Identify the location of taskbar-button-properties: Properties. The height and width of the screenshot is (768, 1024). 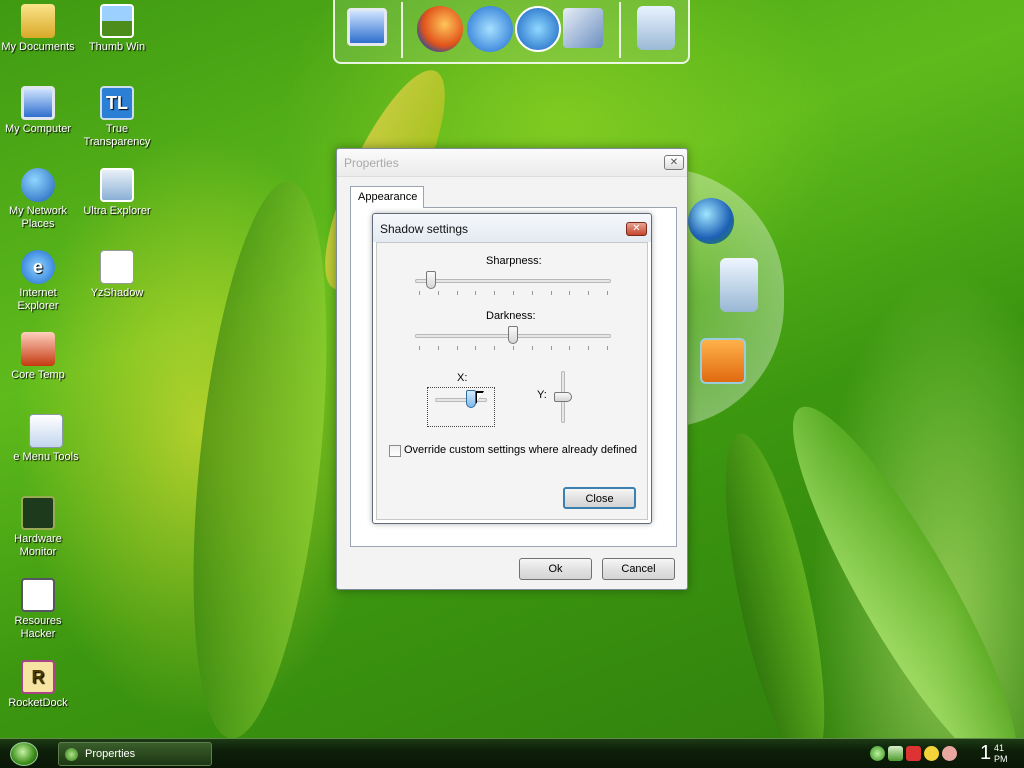
(135, 754).